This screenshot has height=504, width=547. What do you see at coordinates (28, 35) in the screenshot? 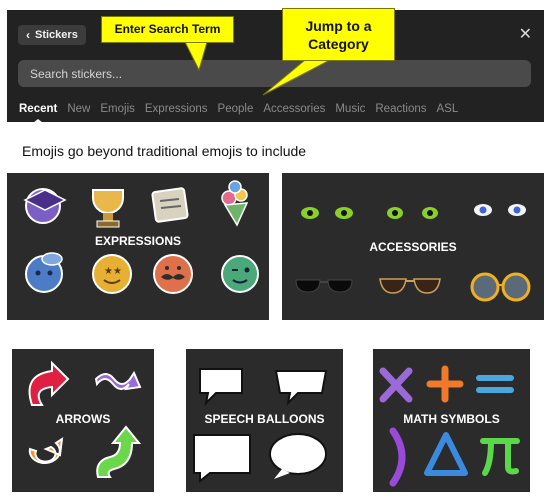
I see `chevron-left-icon: ‹` at bounding box center [28, 35].